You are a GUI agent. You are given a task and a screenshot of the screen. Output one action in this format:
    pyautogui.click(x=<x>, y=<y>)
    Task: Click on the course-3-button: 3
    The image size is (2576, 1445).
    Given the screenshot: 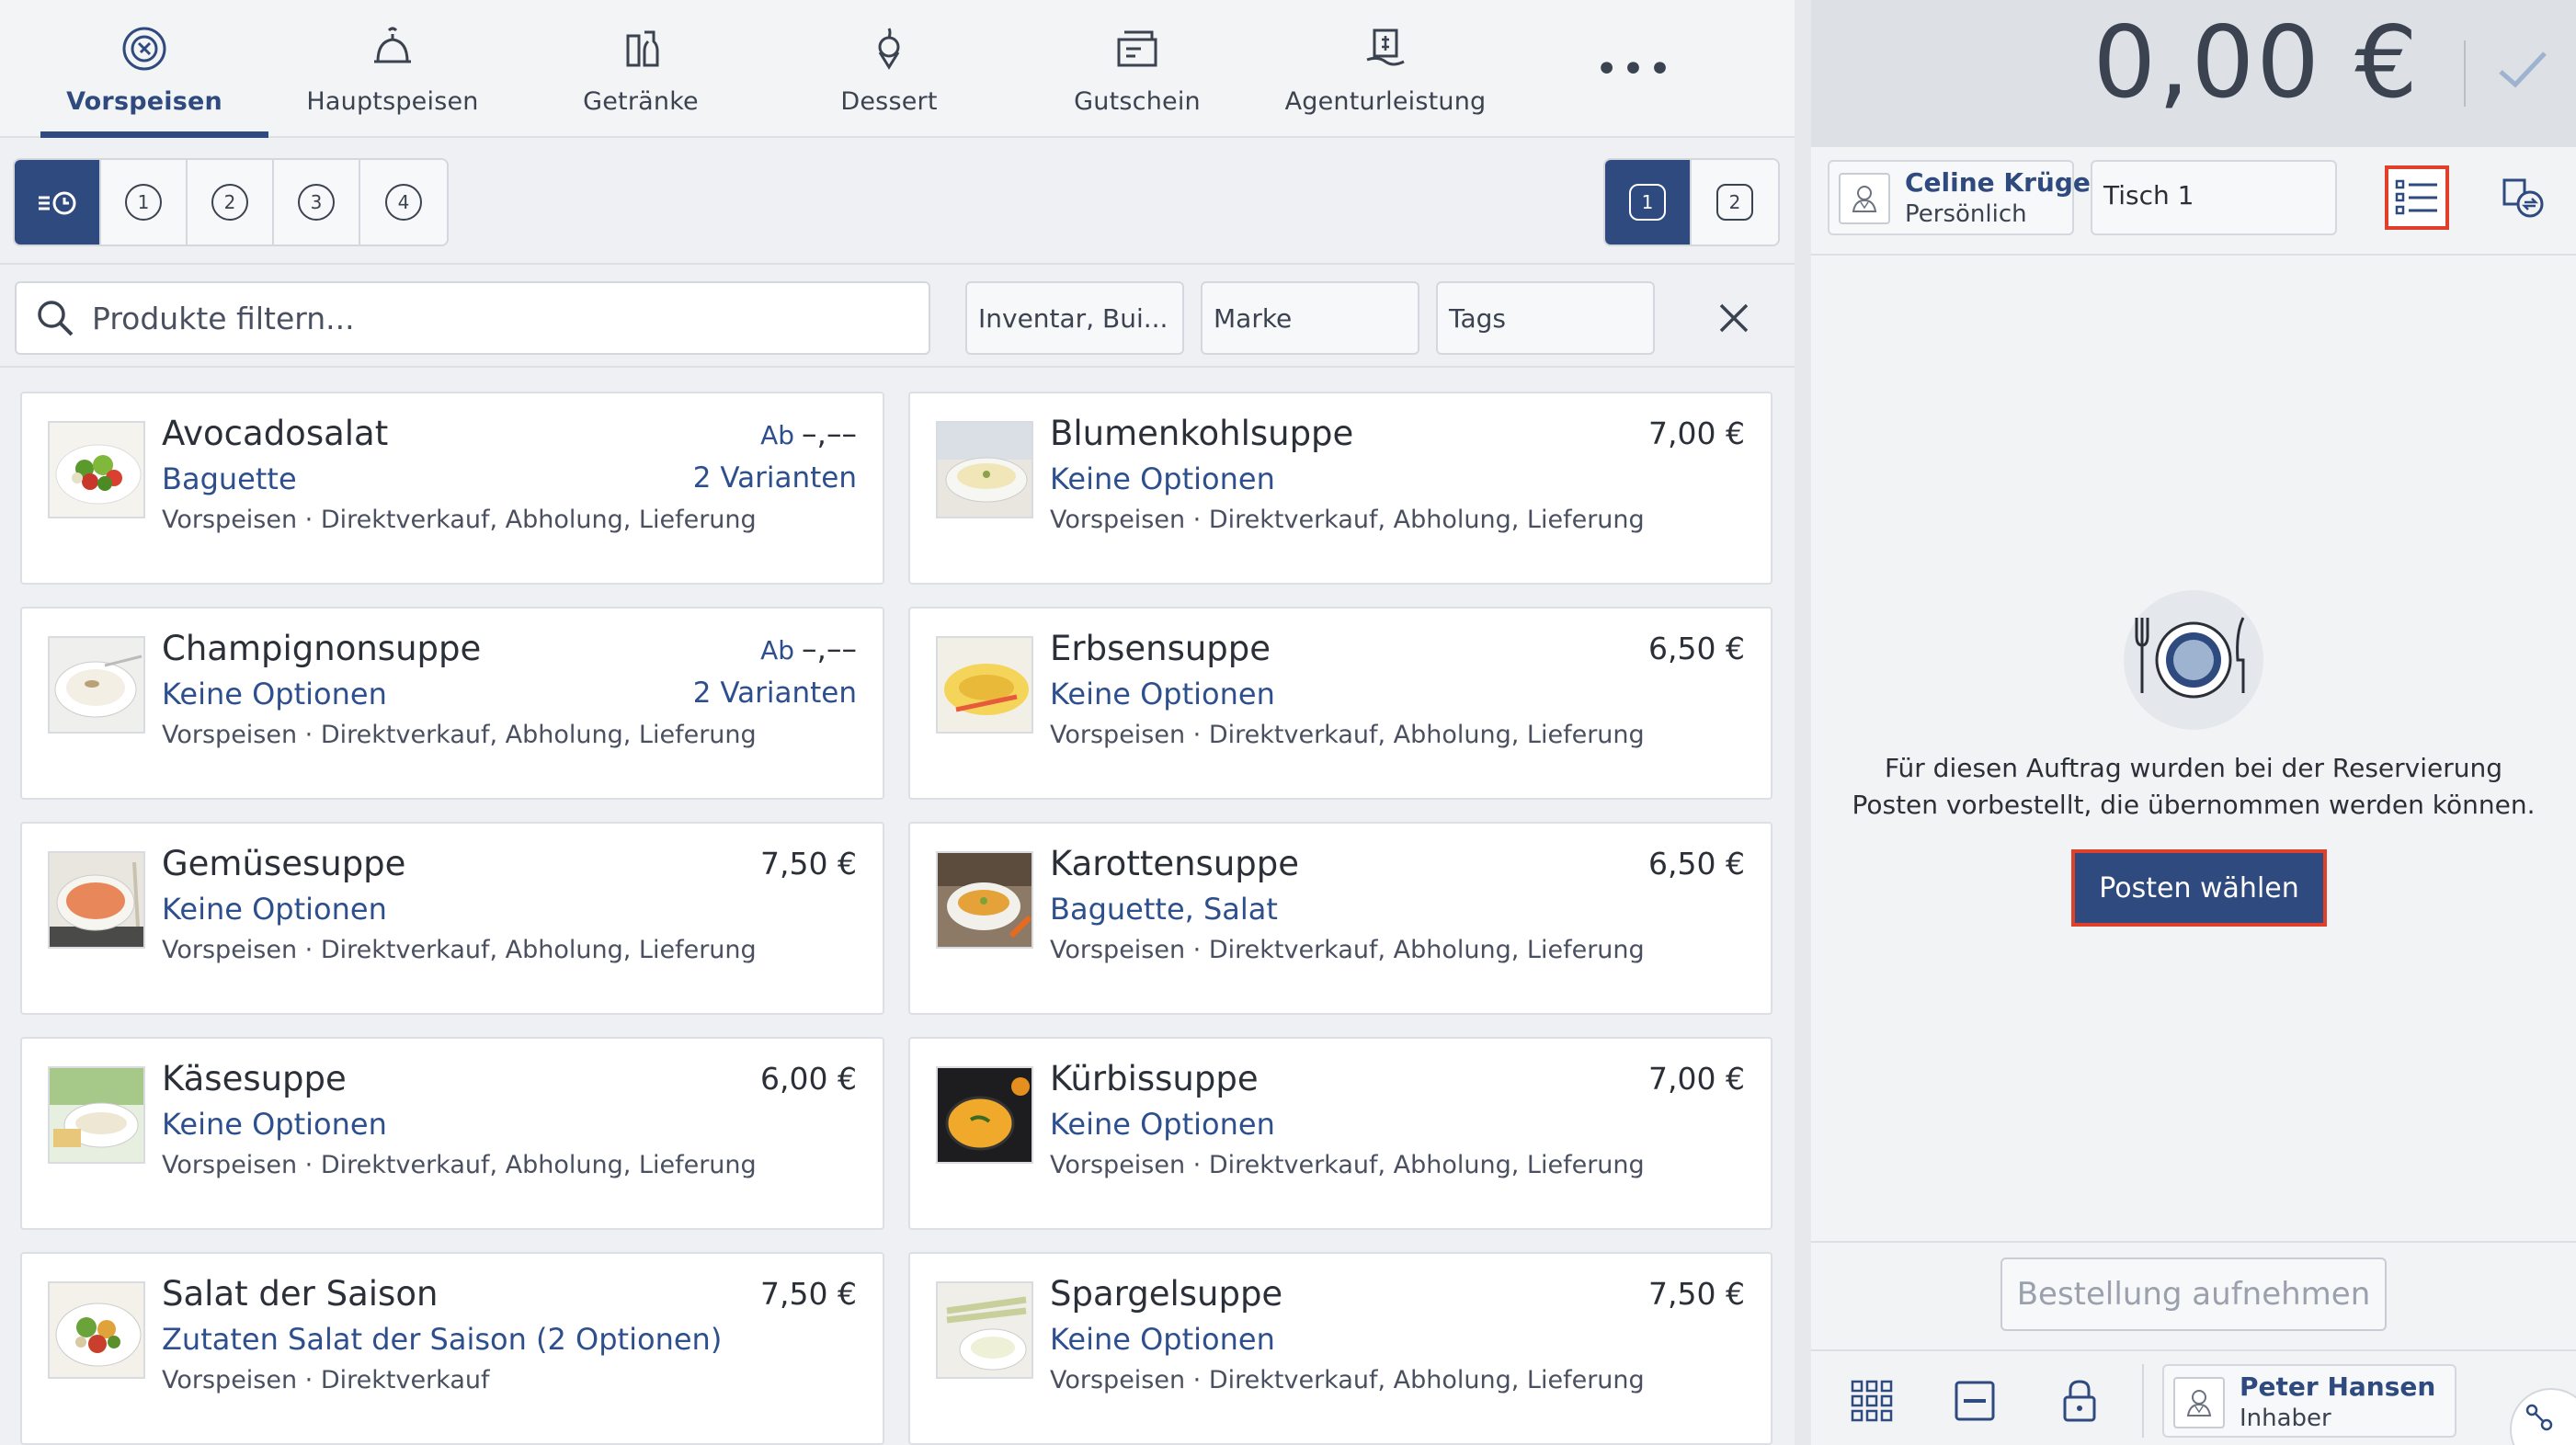 What is the action you would take?
    pyautogui.click(x=317, y=203)
    